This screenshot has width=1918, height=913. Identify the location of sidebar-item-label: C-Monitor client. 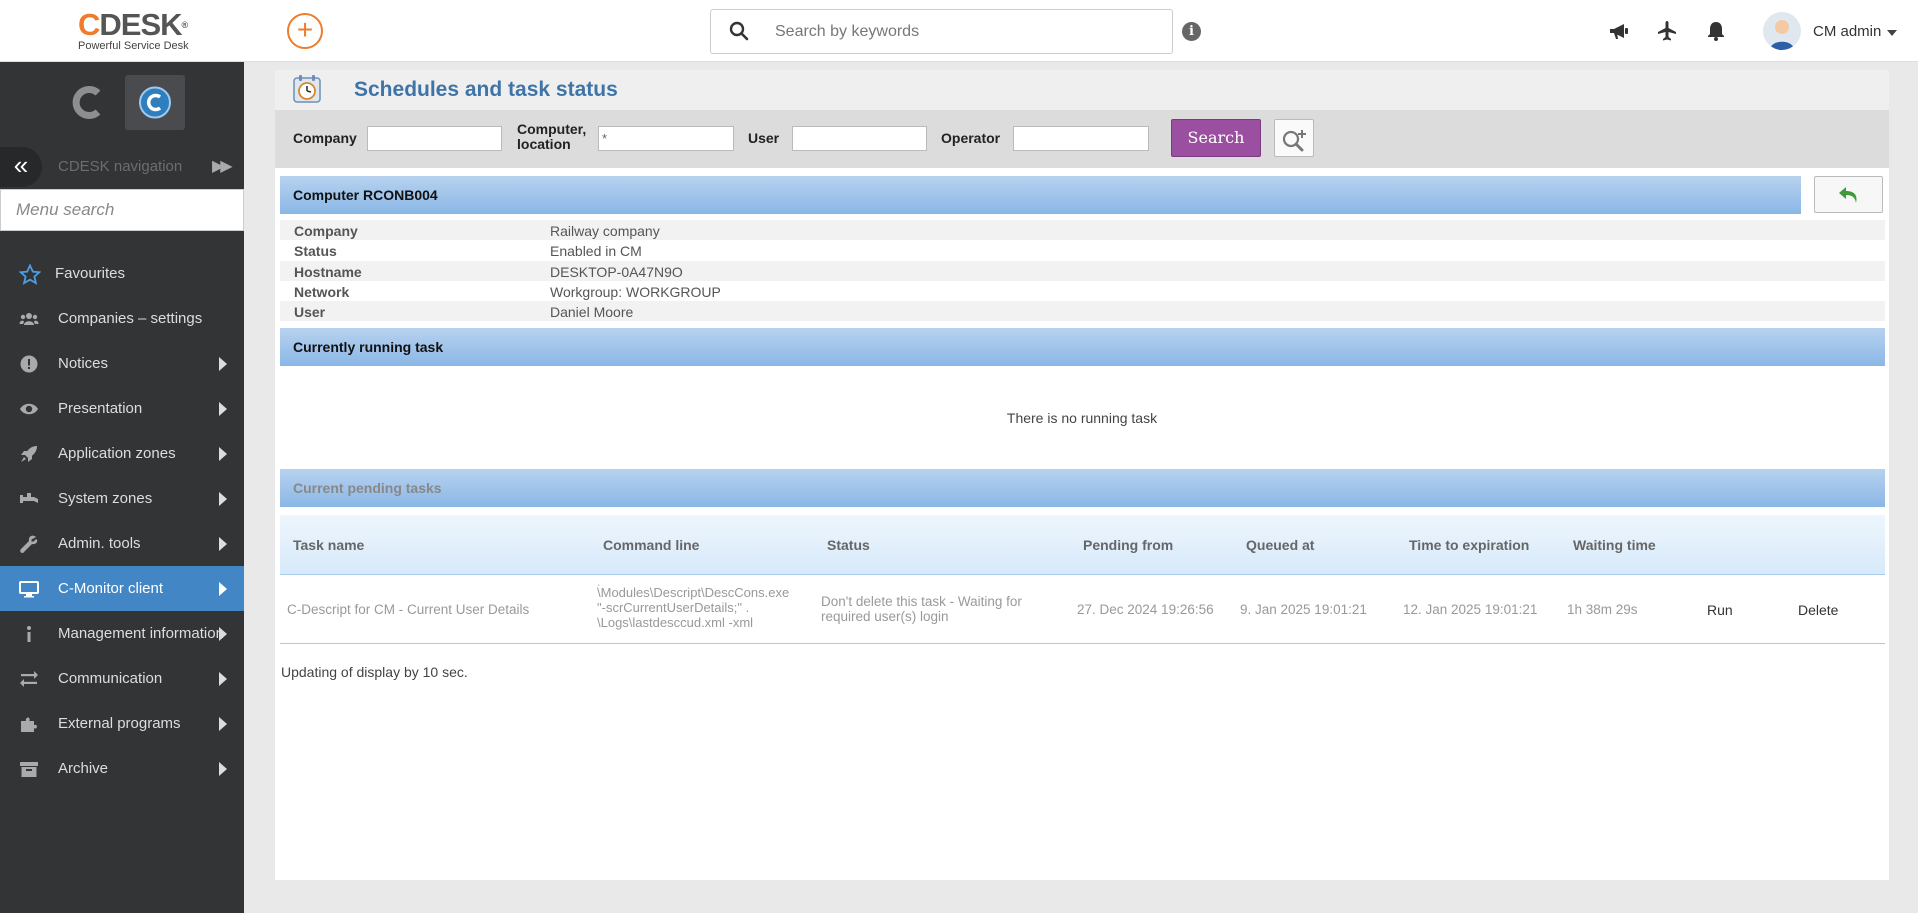
(111, 588).